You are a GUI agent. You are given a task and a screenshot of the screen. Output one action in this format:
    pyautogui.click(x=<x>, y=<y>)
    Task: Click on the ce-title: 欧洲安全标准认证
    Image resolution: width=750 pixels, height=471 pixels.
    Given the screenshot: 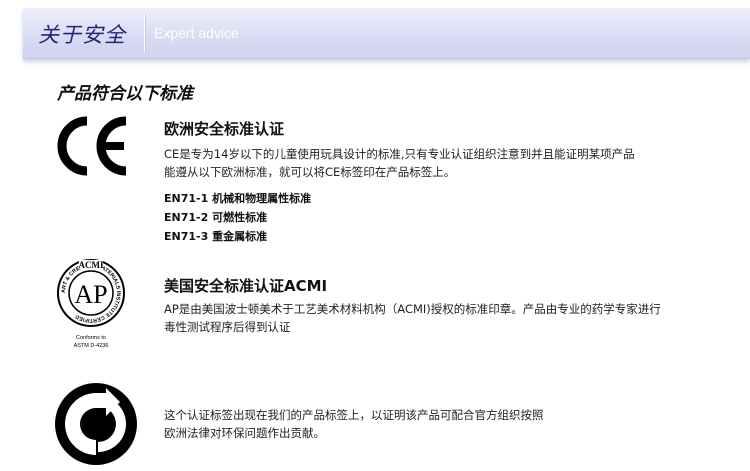 What is the action you would take?
    pyautogui.click(x=224, y=129)
    